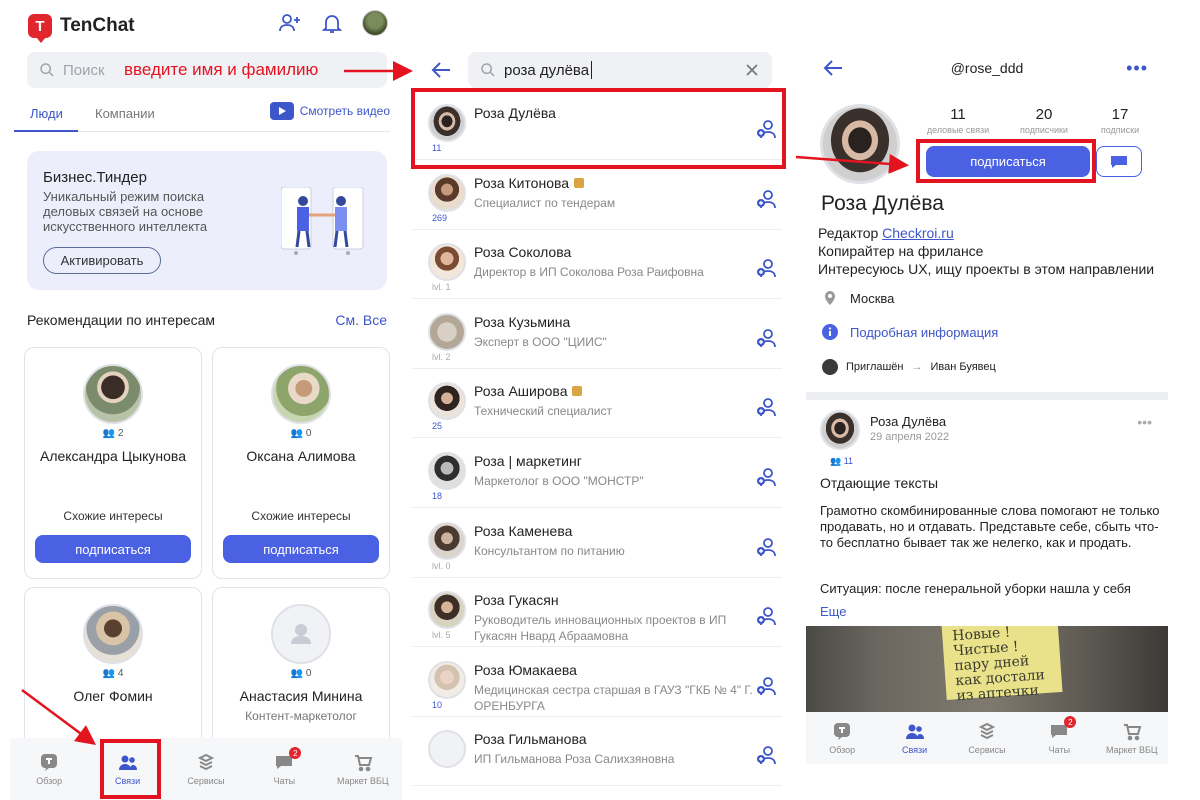 The width and height of the screenshot is (1200, 800). What do you see at coordinates (81, 28) in the screenshot?
I see `app-logo: T TenChat` at bounding box center [81, 28].